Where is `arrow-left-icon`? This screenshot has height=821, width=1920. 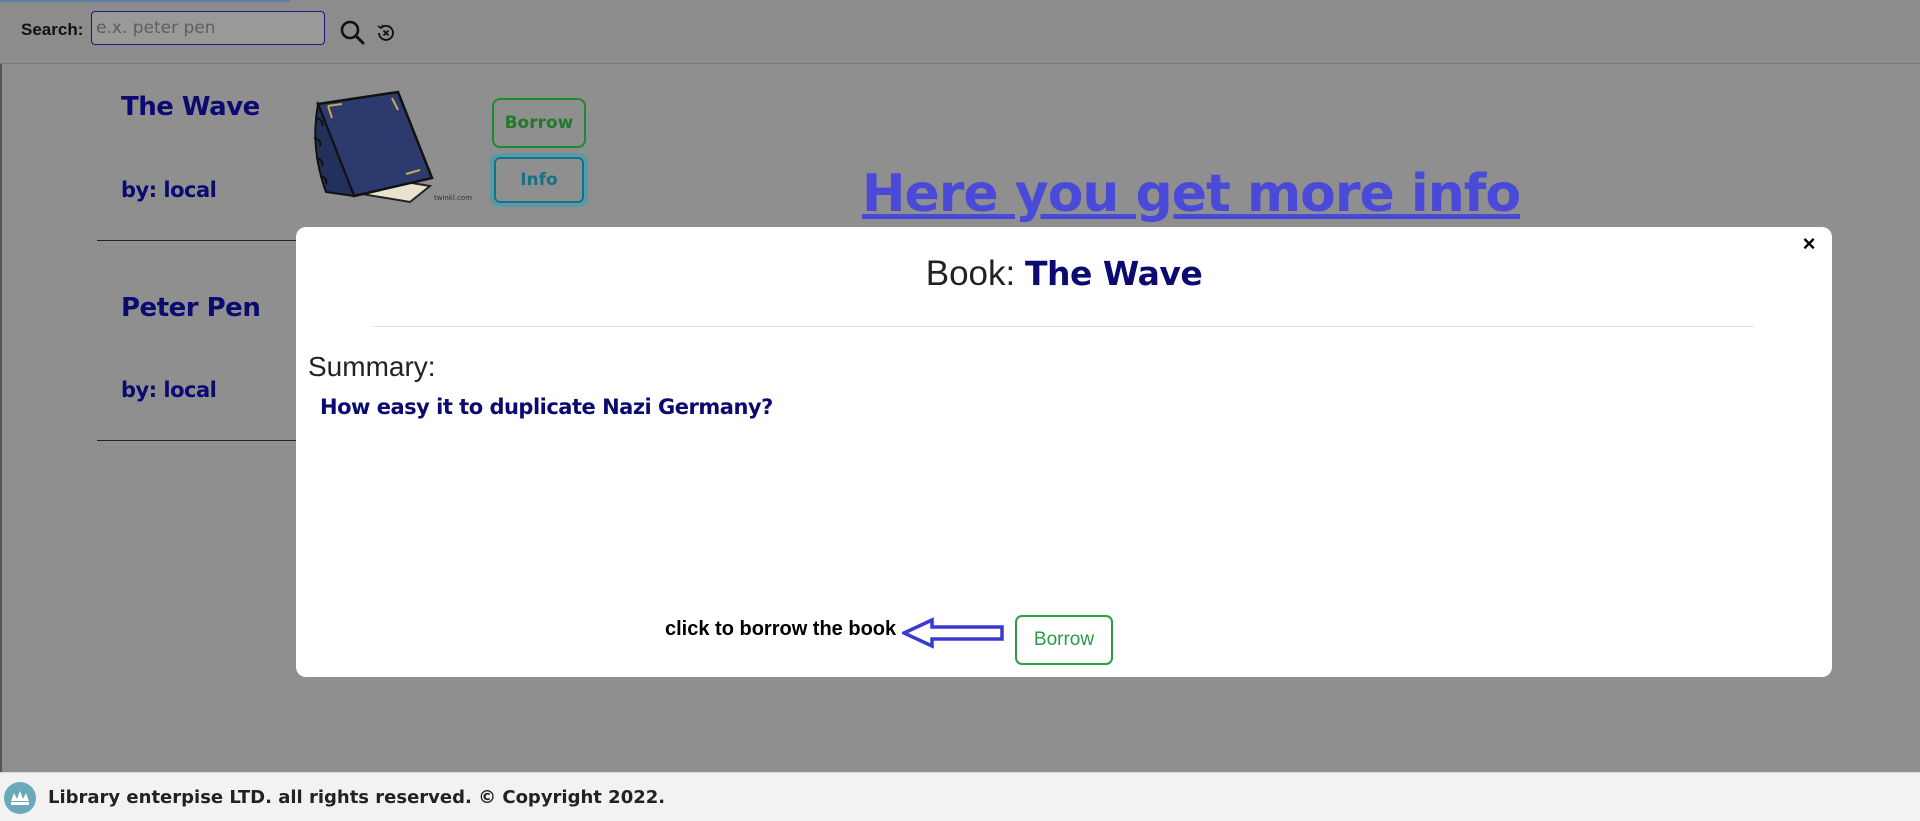 arrow-left-icon is located at coordinates (953, 633).